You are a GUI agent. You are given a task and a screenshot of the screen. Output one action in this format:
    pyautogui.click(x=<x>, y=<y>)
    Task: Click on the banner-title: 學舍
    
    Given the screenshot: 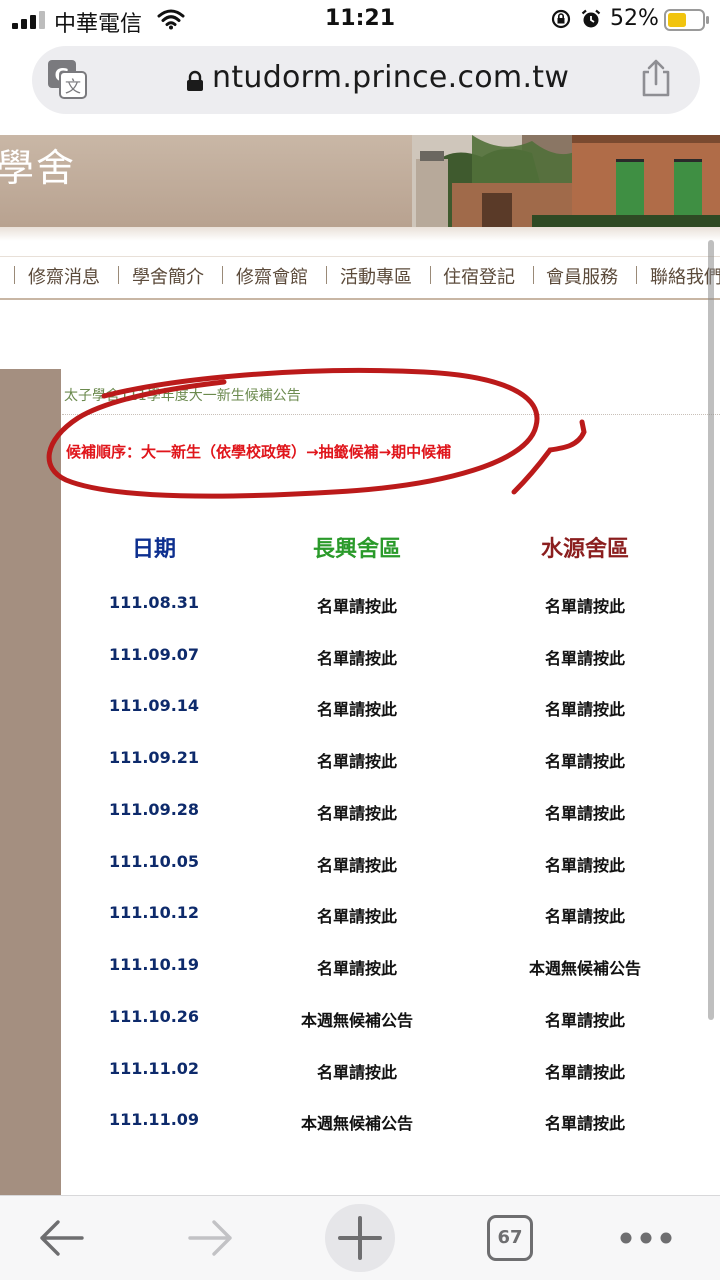 What is the action you would take?
    pyautogui.click(x=38, y=168)
    